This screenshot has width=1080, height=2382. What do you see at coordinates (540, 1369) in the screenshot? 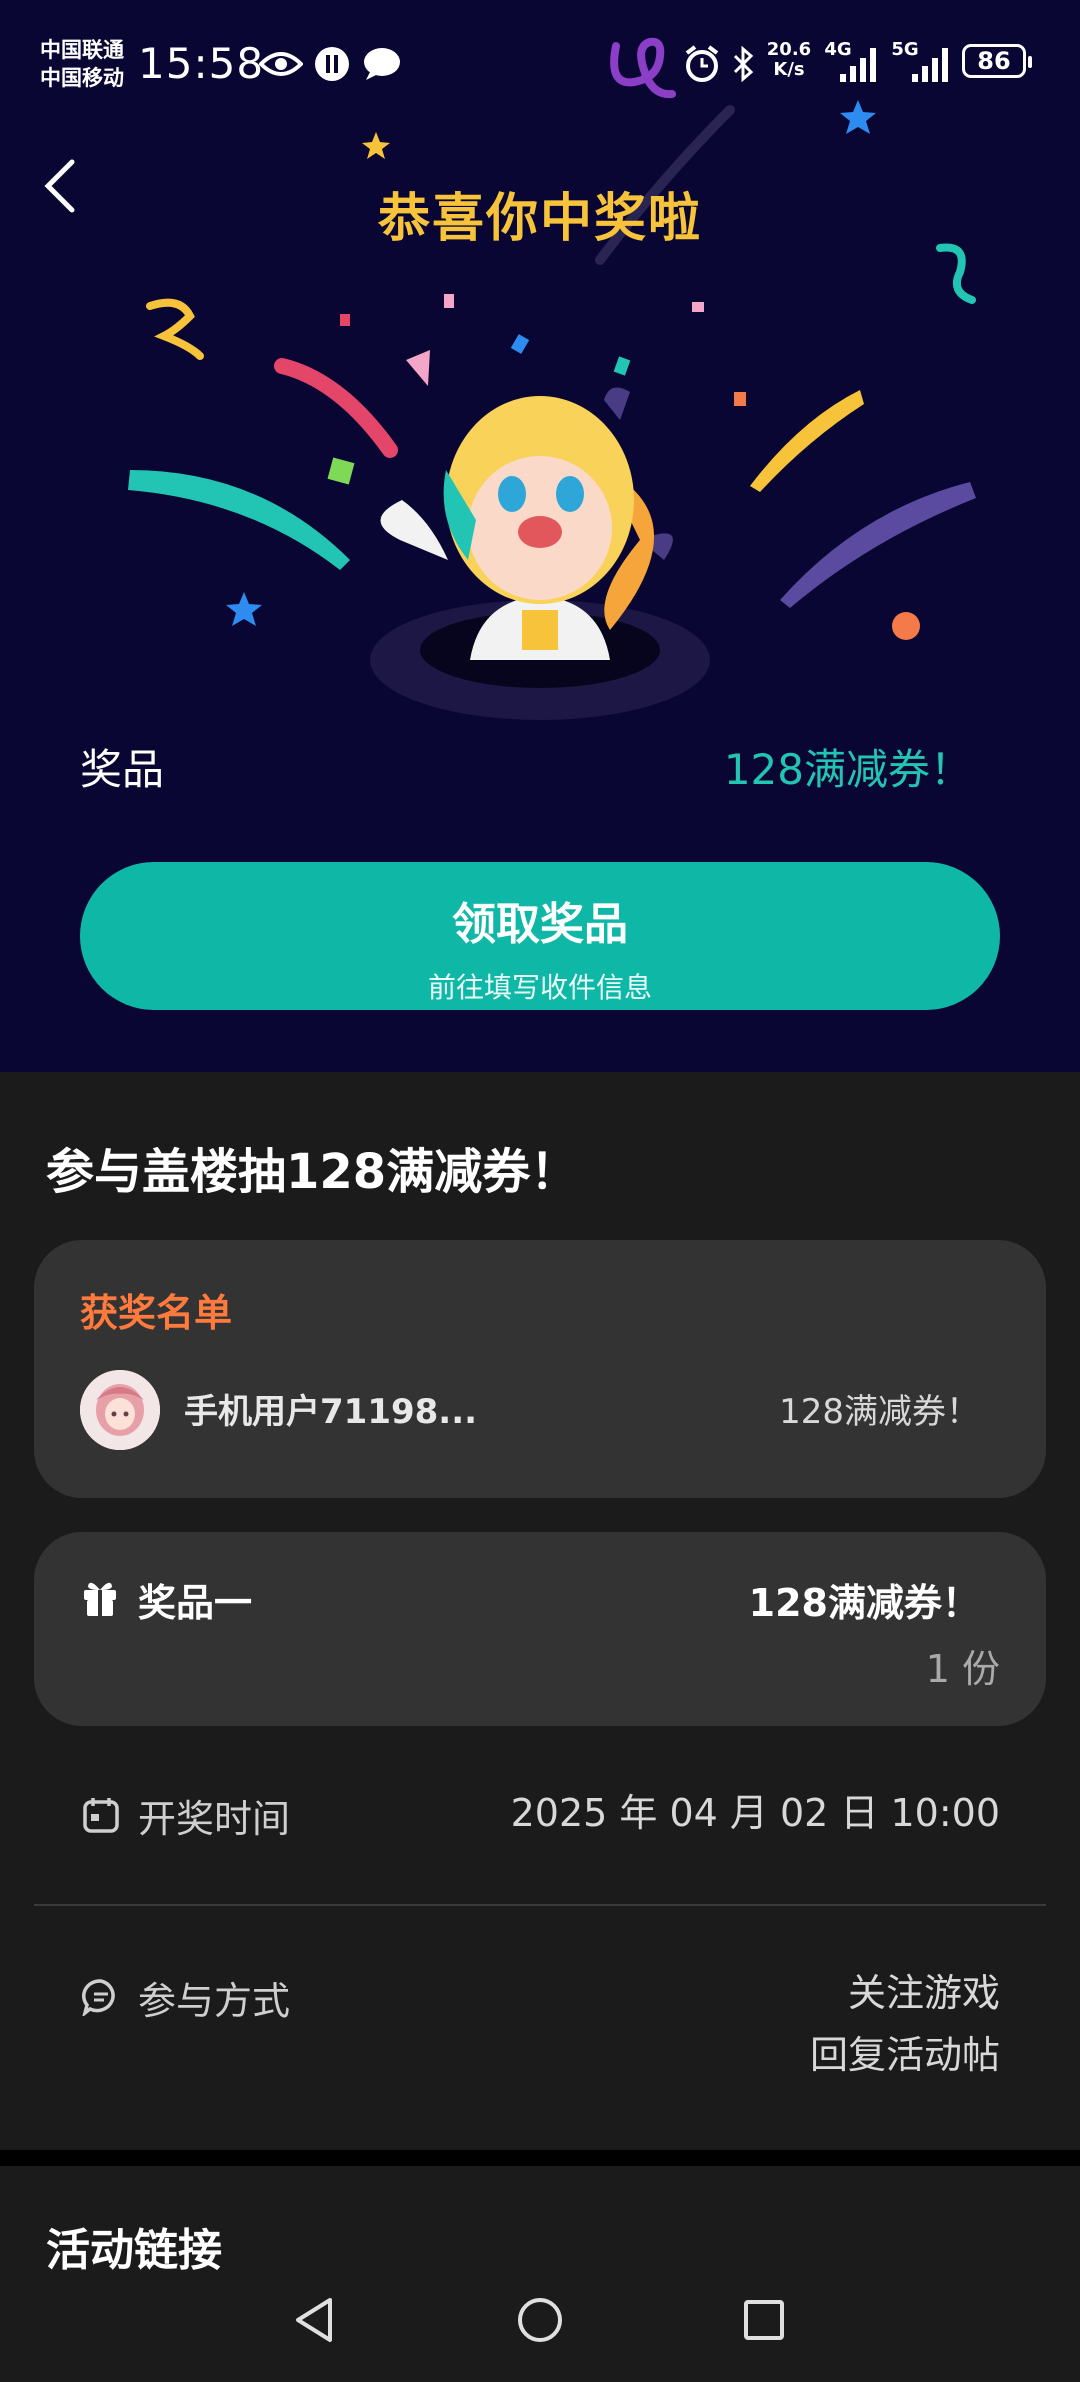
I see `winners-card: 获奖名单 手机用户71198... 128满减券！` at bounding box center [540, 1369].